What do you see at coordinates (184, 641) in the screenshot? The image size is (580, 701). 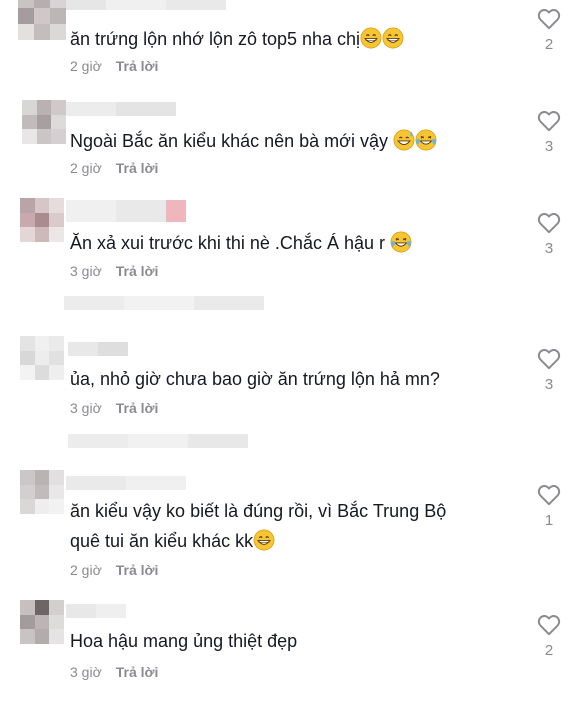 I see `comment-text: Hoa hậu mang ủng thiệt đẹp` at bounding box center [184, 641].